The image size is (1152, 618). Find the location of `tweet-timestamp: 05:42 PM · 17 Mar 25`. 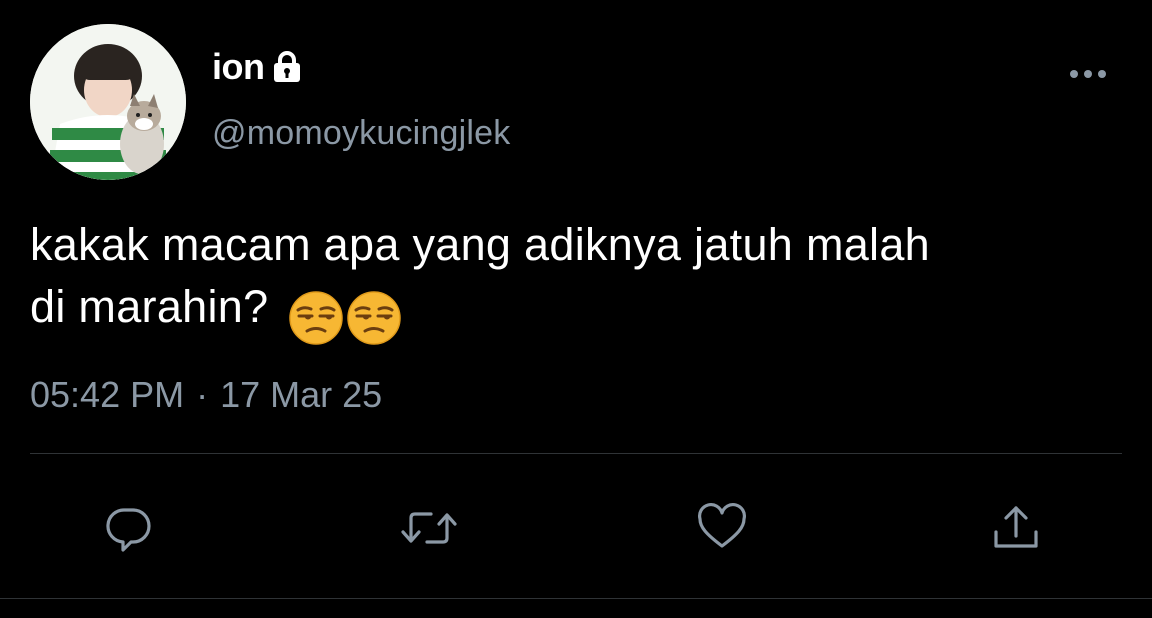

tweet-timestamp: 05:42 PM · 17 Mar 25 is located at coordinates (206, 395).